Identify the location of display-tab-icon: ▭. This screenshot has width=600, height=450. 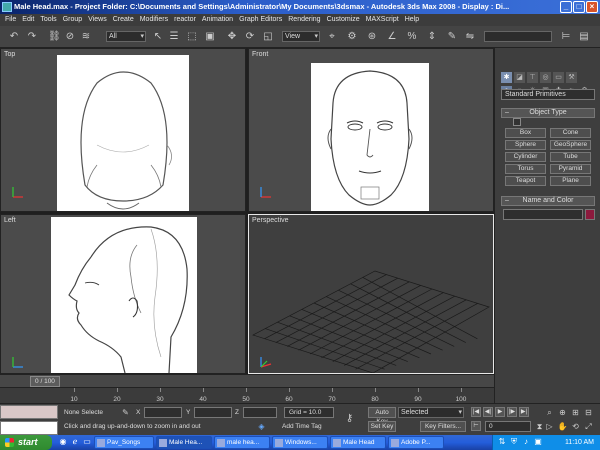
(558, 77).